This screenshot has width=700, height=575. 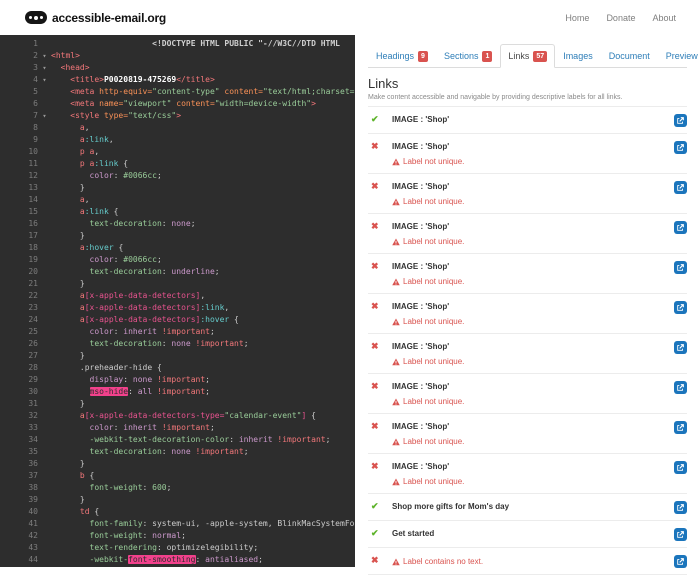 What do you see at coordinates (629, 56) in the screenshot?
I see `tab-document: Document` at bounding box center [629, 56].